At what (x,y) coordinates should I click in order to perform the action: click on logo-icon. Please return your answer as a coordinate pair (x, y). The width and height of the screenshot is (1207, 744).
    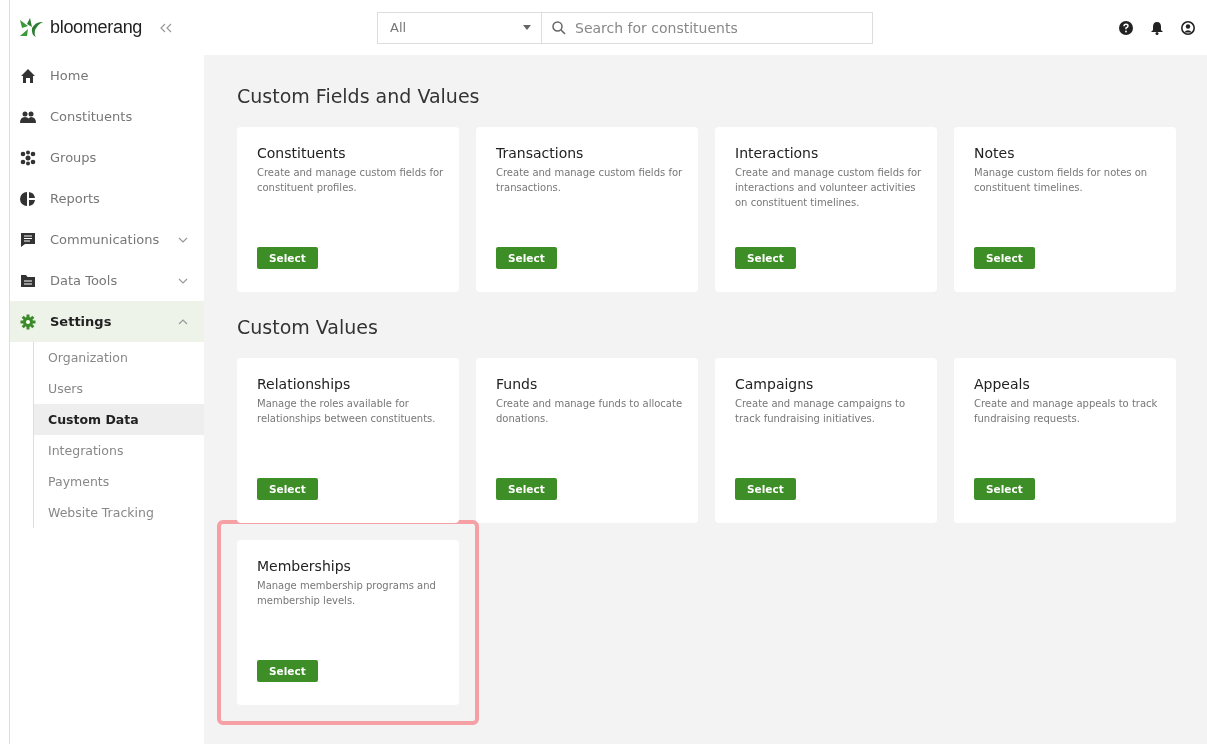
    Looking at the image, I should click on (31, 27).